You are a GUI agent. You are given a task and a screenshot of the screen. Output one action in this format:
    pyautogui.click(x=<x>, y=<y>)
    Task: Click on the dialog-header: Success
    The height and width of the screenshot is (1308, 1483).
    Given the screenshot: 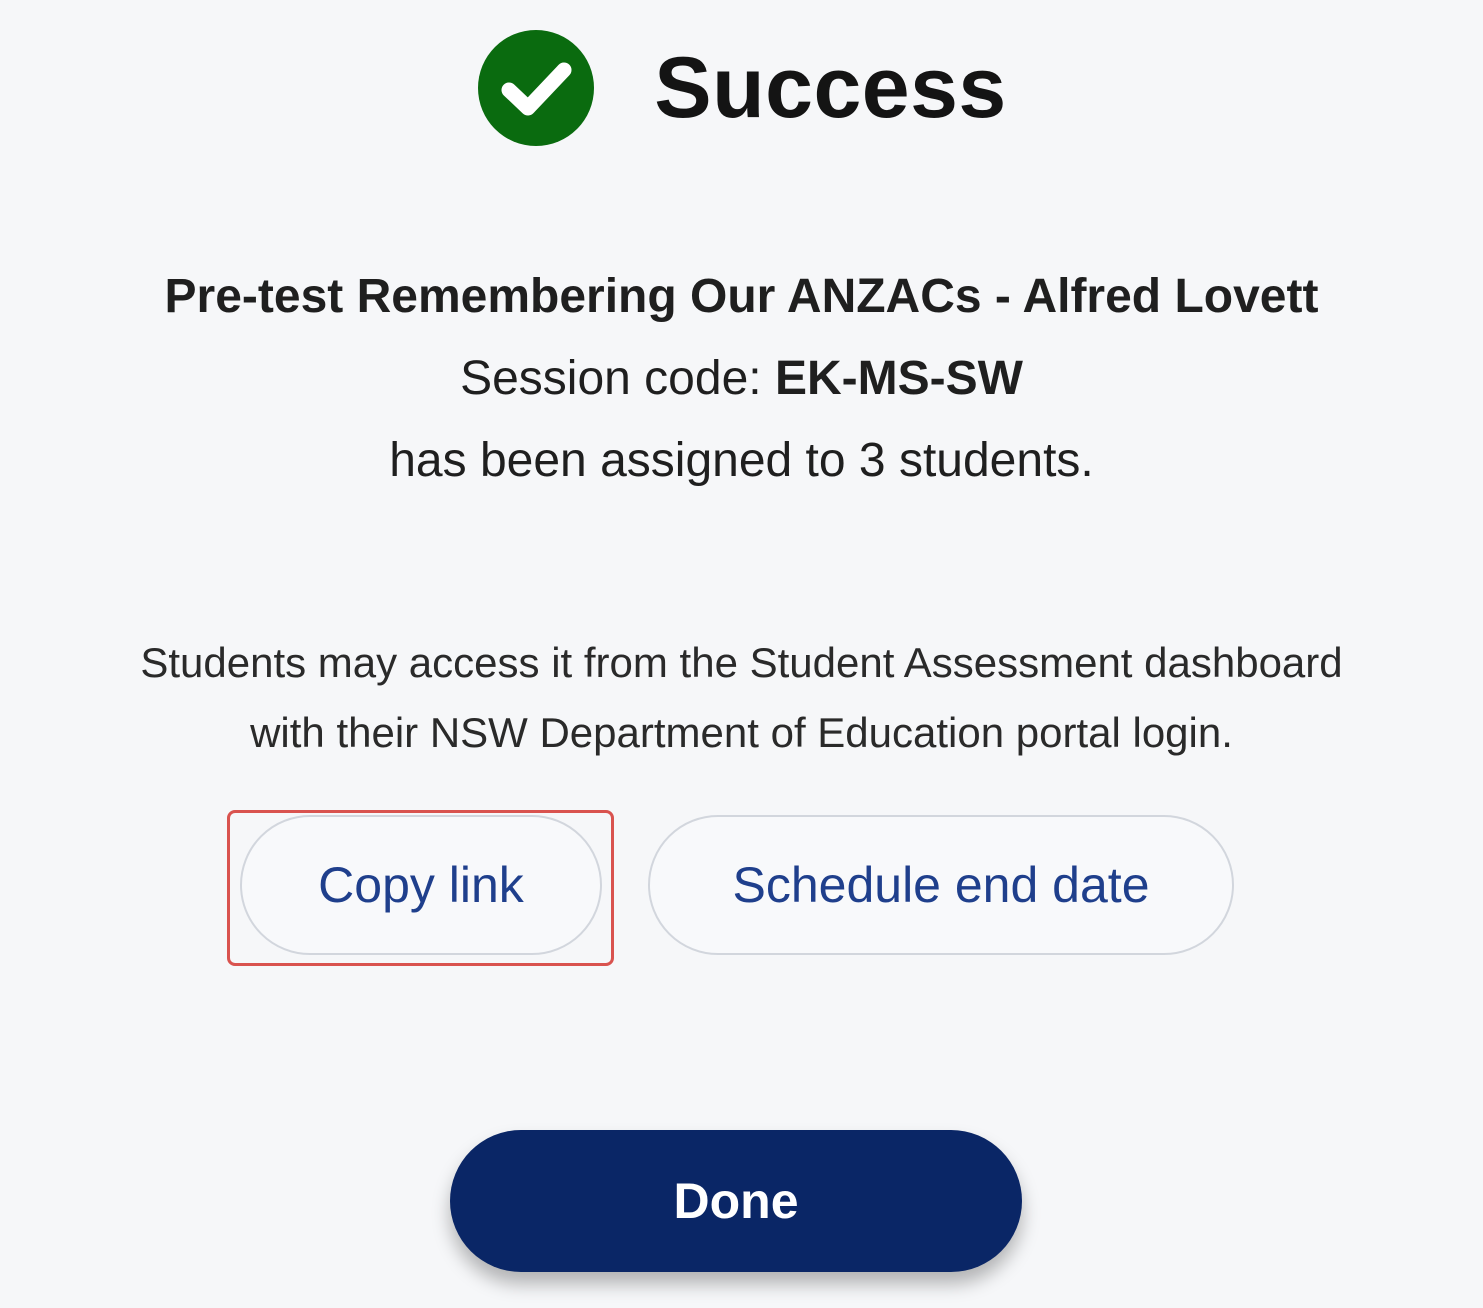 What is the action you would take?
    pyautogui.click(x=741, y=88)
    